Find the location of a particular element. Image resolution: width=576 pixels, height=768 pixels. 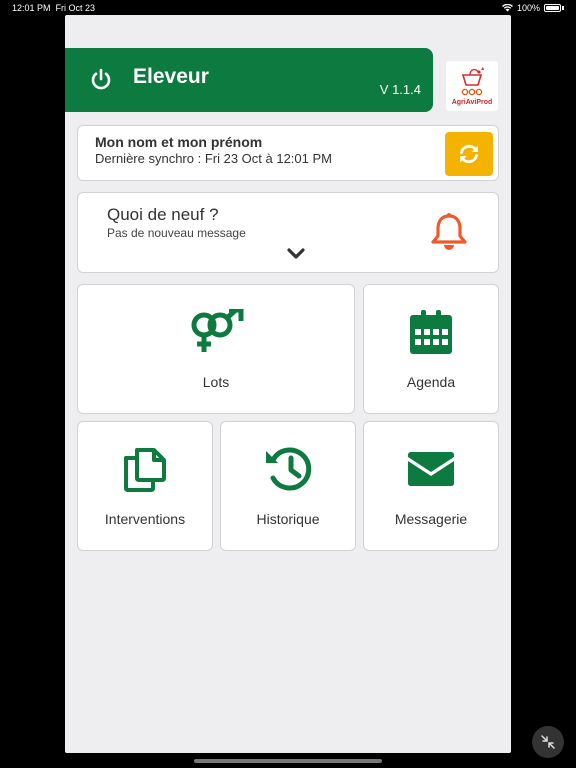

status-right: 100% is located at coordinates (532, 8).